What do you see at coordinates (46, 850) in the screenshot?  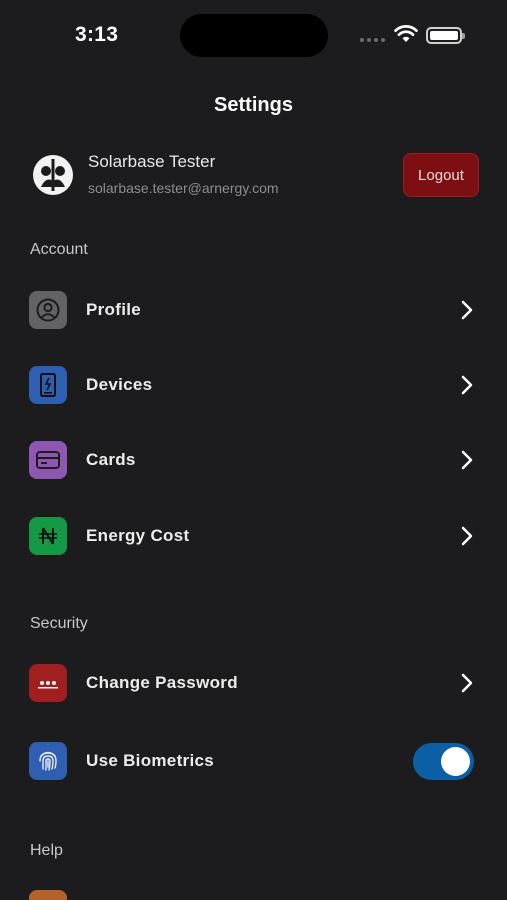 I see `section-label-help: Help` at bounding box center [46, 850].